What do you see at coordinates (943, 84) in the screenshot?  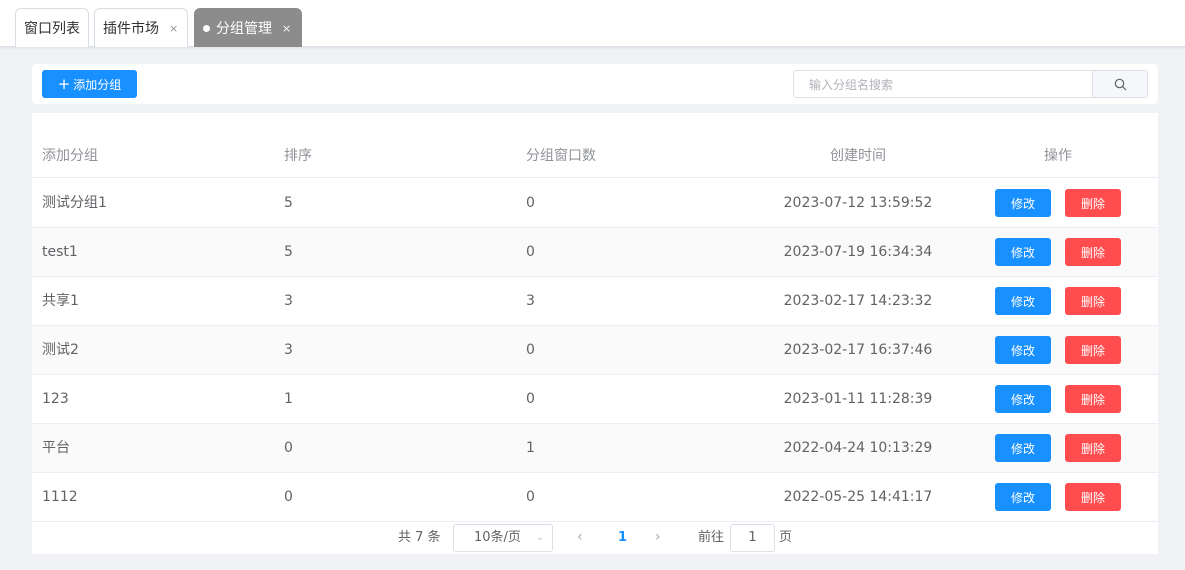 I see `search-input: 输入分组名搜索` at bounding box center [943, 84].